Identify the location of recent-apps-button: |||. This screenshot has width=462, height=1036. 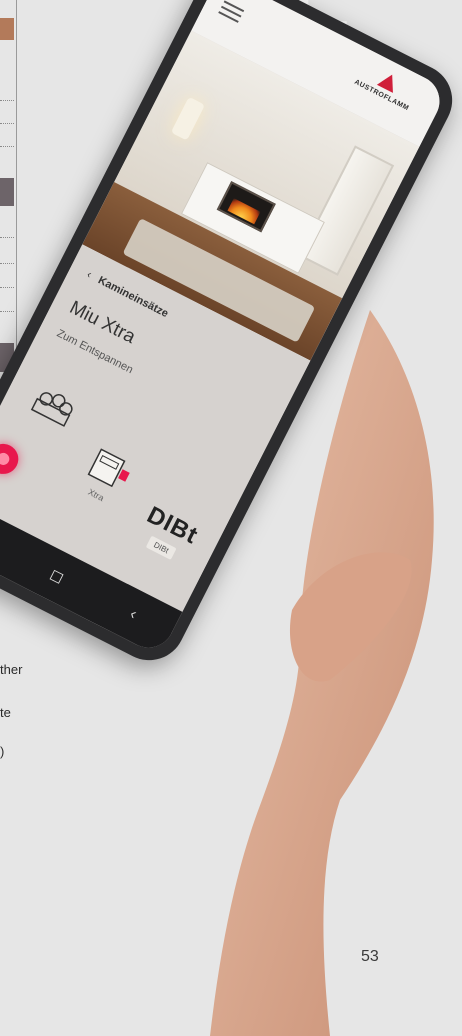
(1, 537).